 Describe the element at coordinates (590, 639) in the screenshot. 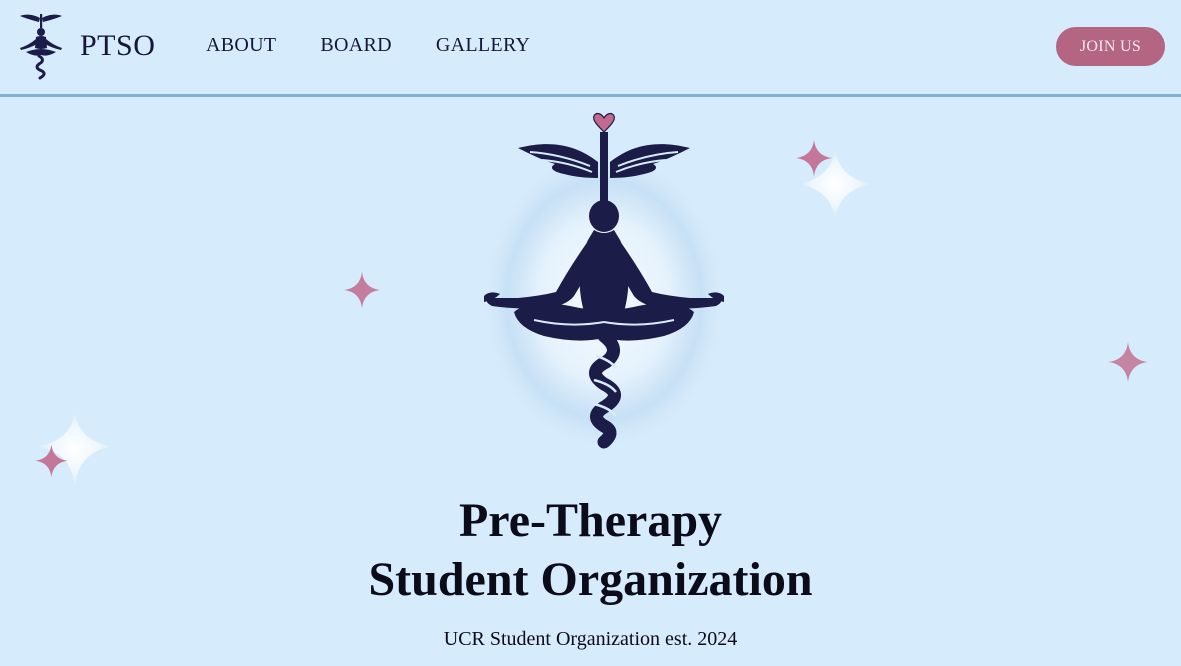

I see `hero-subtitle: UCR Student Organization est. 2024` at that location.